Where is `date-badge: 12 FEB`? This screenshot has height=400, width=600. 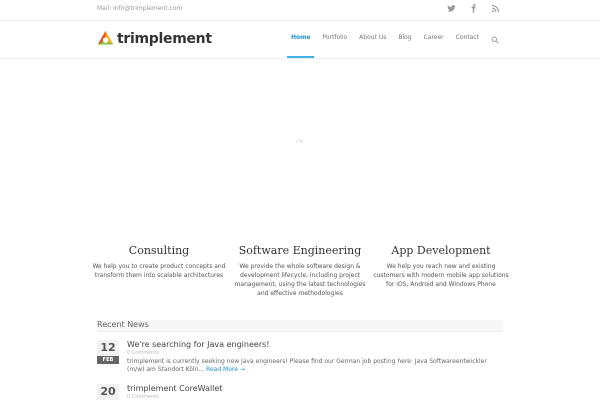 date-badge: 12 FEB is located at coordinates (108, 352).